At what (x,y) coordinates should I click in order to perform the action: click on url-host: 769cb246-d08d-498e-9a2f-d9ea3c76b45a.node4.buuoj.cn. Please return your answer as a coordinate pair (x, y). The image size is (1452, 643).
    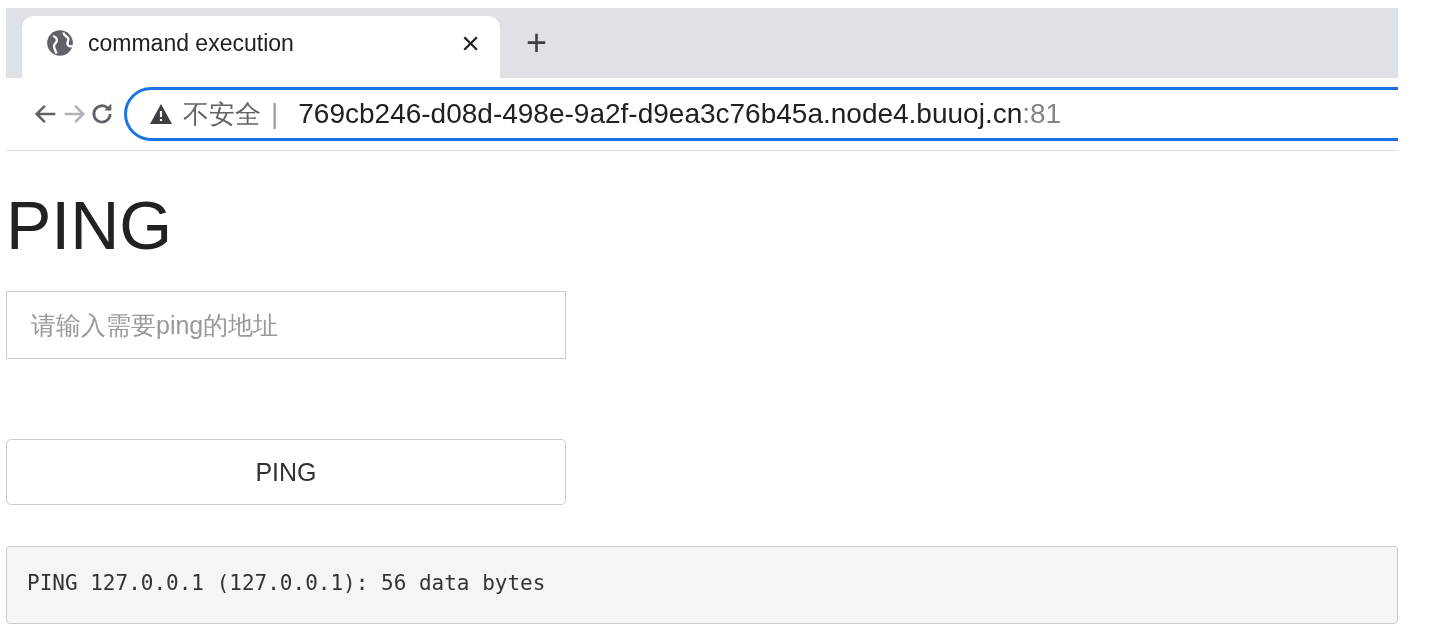
    Looking at the image, I should click on (660, 114).